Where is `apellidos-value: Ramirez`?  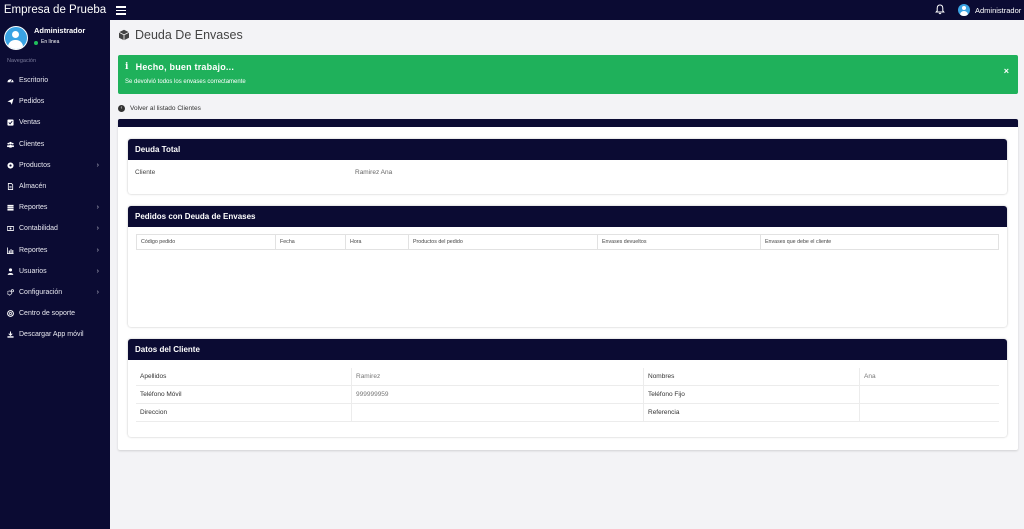 apellidos-value: Ramirez is located at coordinates (368, 376).